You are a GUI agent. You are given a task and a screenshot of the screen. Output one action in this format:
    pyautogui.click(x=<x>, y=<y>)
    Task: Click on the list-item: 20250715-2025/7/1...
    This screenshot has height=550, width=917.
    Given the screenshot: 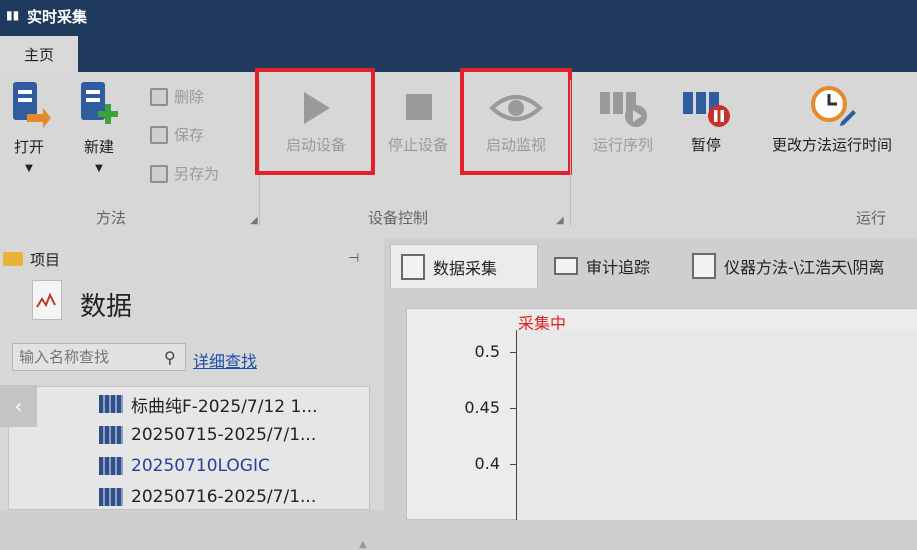 What is the action you would take?
    pyautogui.click(x=224, y=435)
    